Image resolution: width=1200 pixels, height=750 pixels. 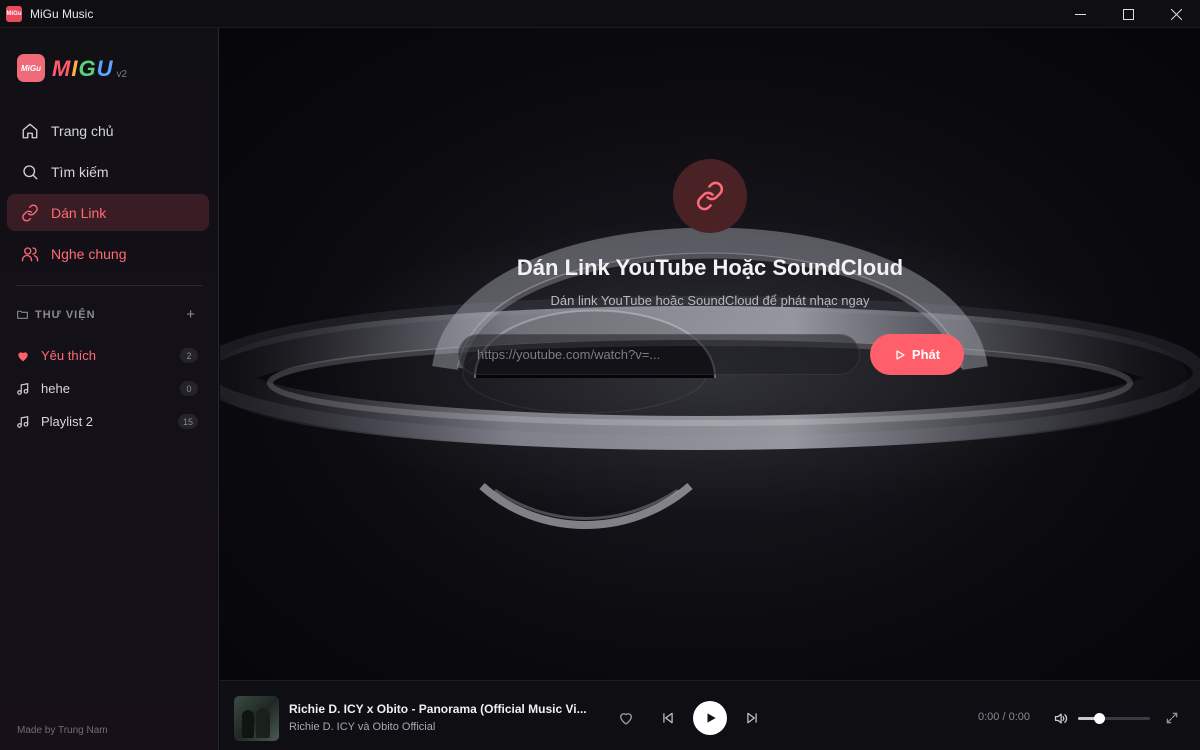 I want to click on previous-icon, so click(x=668, y=718).